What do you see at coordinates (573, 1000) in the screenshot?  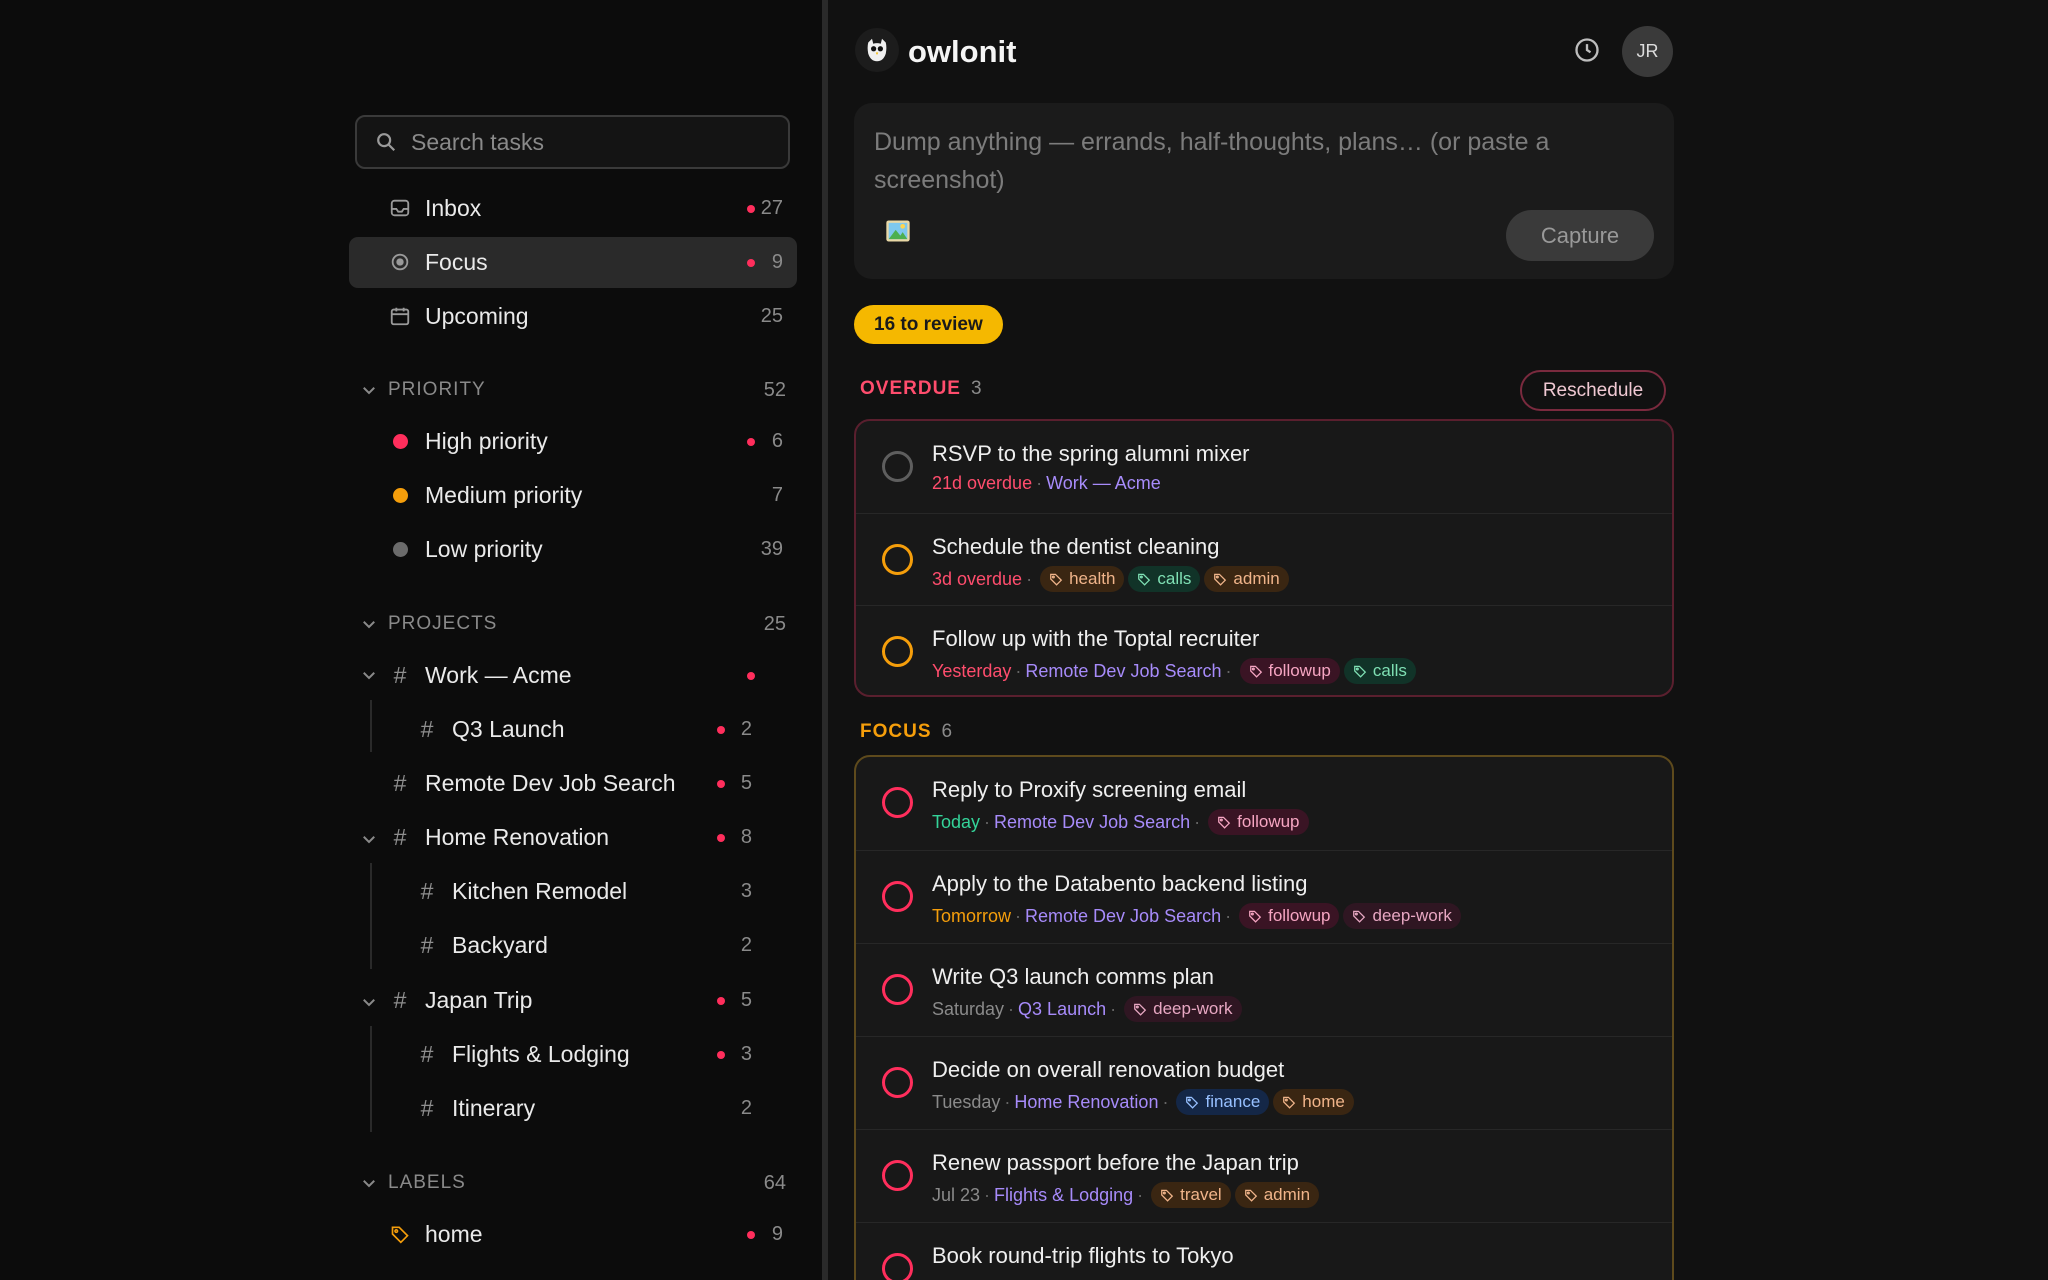 I see `project-item: # Japan Trip 5` at bounding box center [573, 1000].